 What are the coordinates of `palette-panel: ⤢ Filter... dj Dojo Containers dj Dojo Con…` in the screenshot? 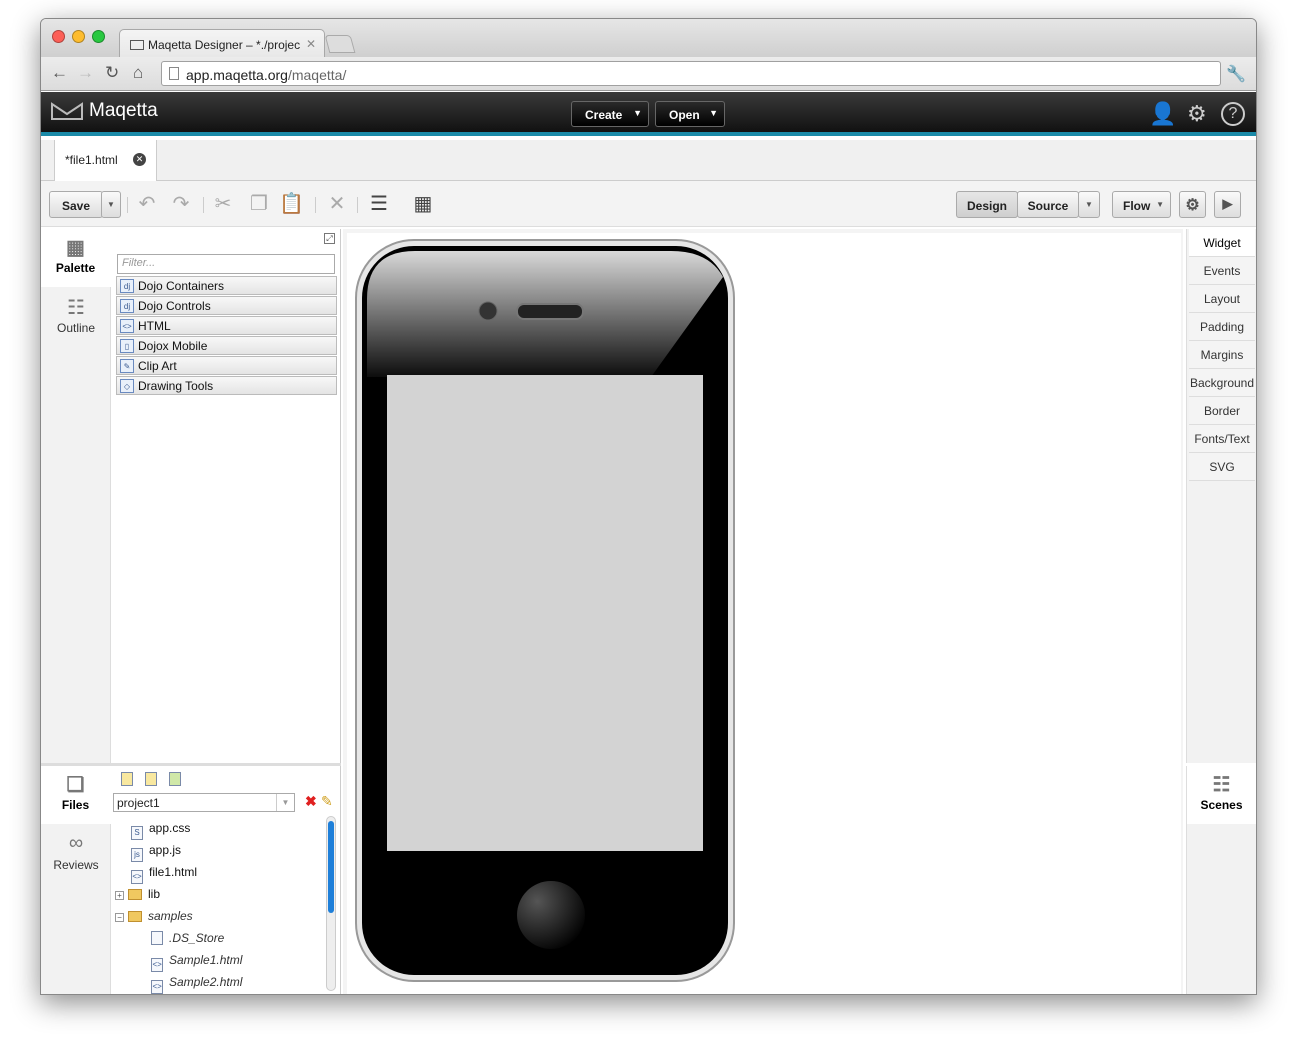 It's located at (226, 496).